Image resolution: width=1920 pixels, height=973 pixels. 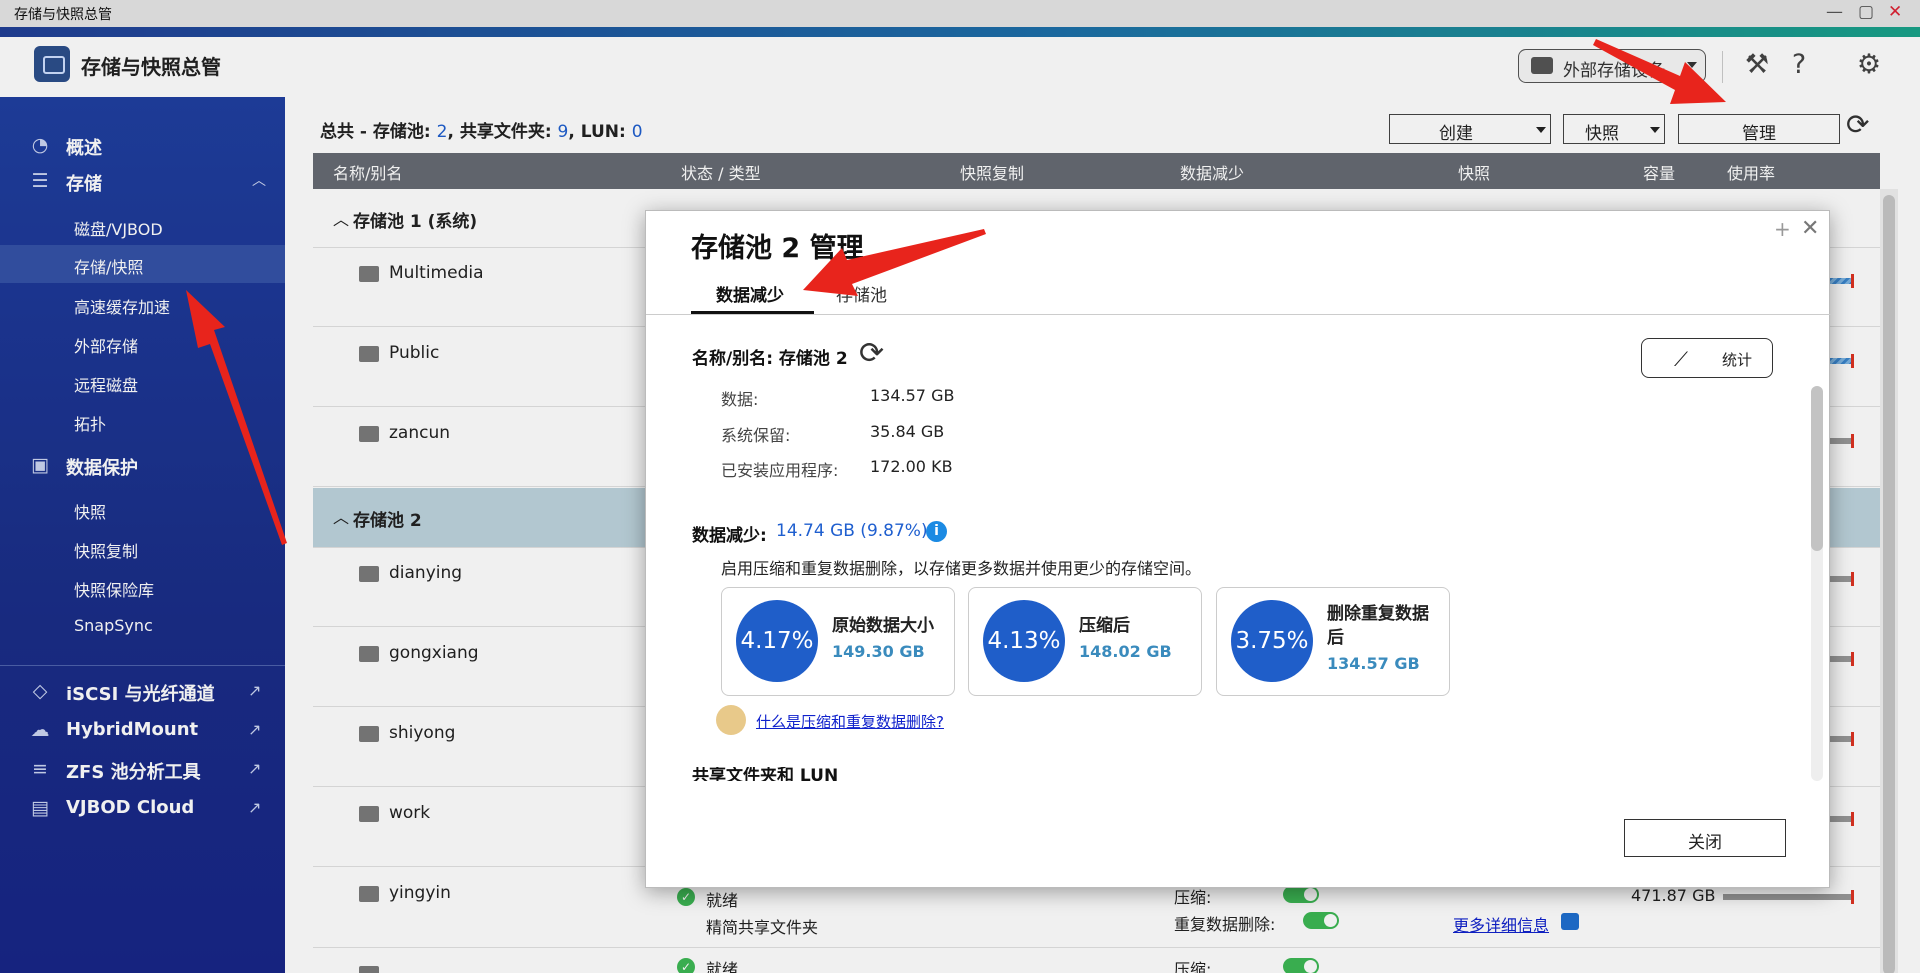 What do you see at coordinates (236, 417) in the screenshot?
I see `arrow-annotation-sidebar` at bounding box center [236, 417].